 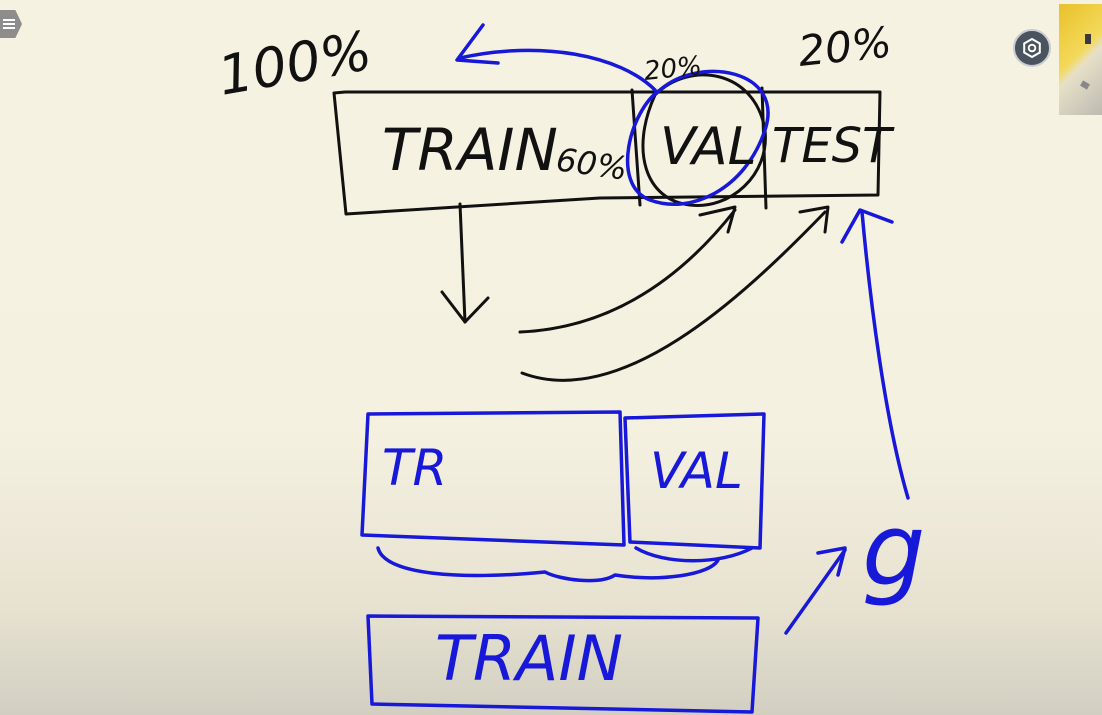 I want to click on segment-test-label: TEST, so click(x=833, y=146).